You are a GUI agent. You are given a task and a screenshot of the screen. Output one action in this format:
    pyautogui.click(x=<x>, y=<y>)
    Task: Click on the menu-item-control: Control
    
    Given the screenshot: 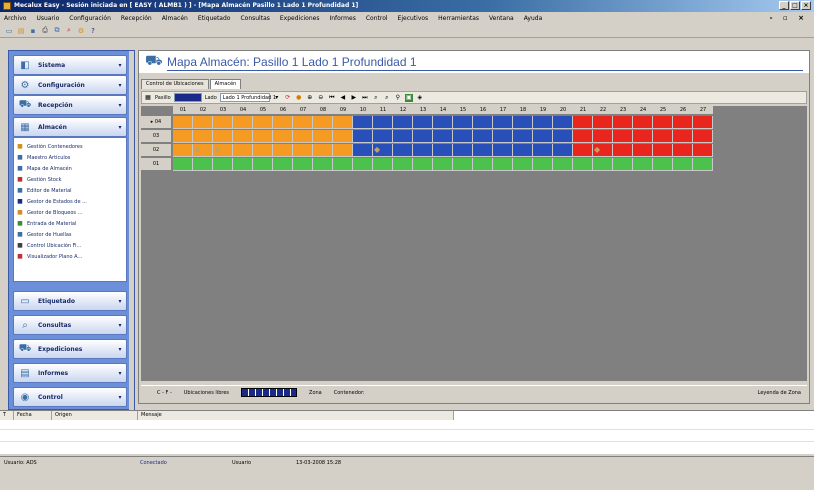 What is the action you would take?
    pyautogui.click(x=377, y=18)
    